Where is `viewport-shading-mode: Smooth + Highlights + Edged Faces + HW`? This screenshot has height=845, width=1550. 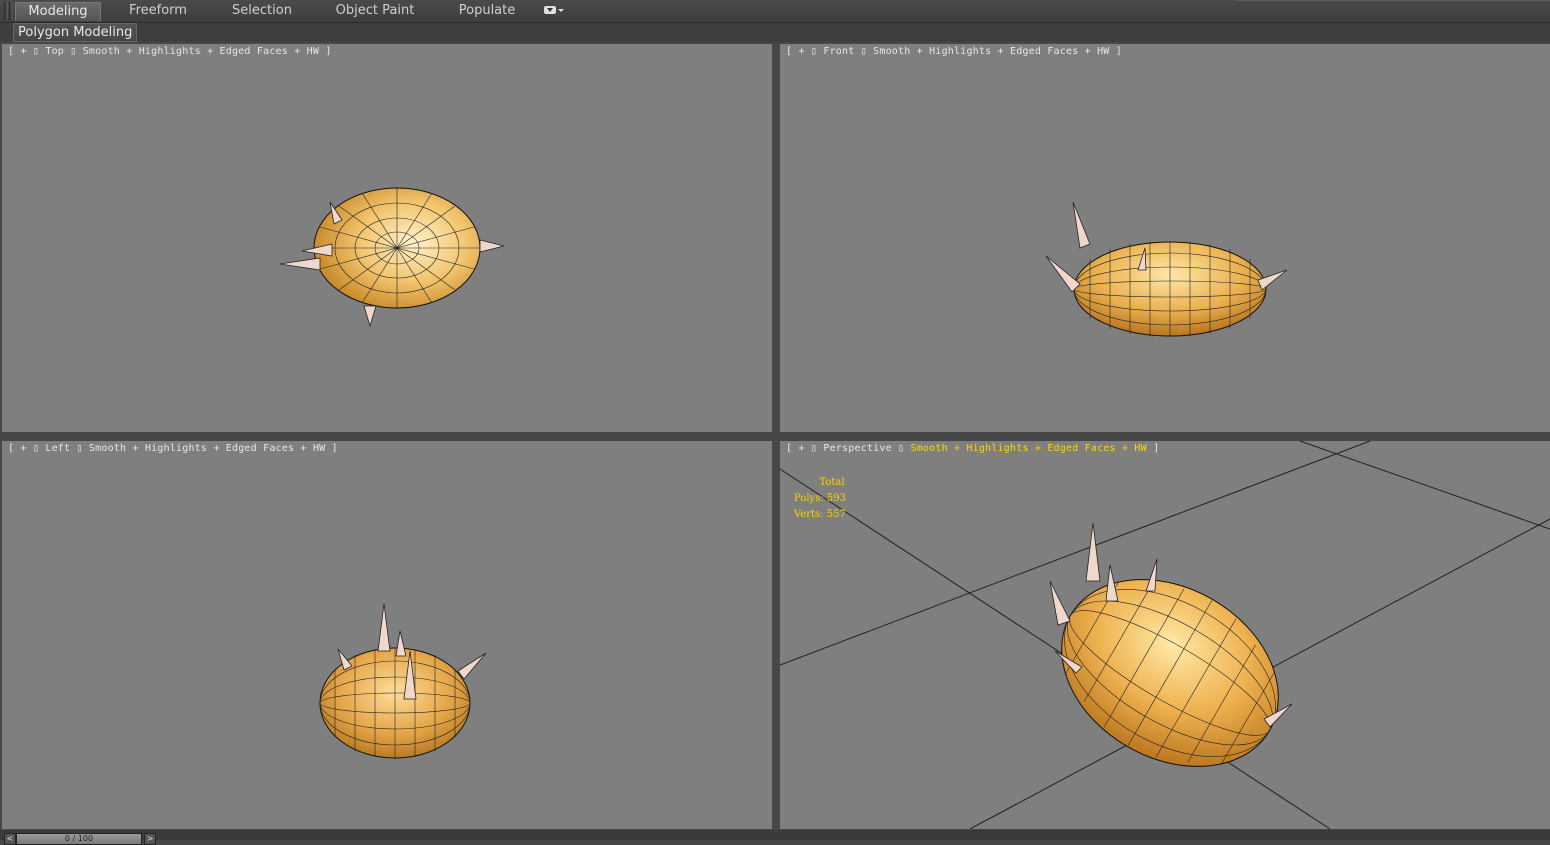
viewport-shading-mode: Smooth + Highlights + Edged Faces + HW is located at coordinates (1028, 448).